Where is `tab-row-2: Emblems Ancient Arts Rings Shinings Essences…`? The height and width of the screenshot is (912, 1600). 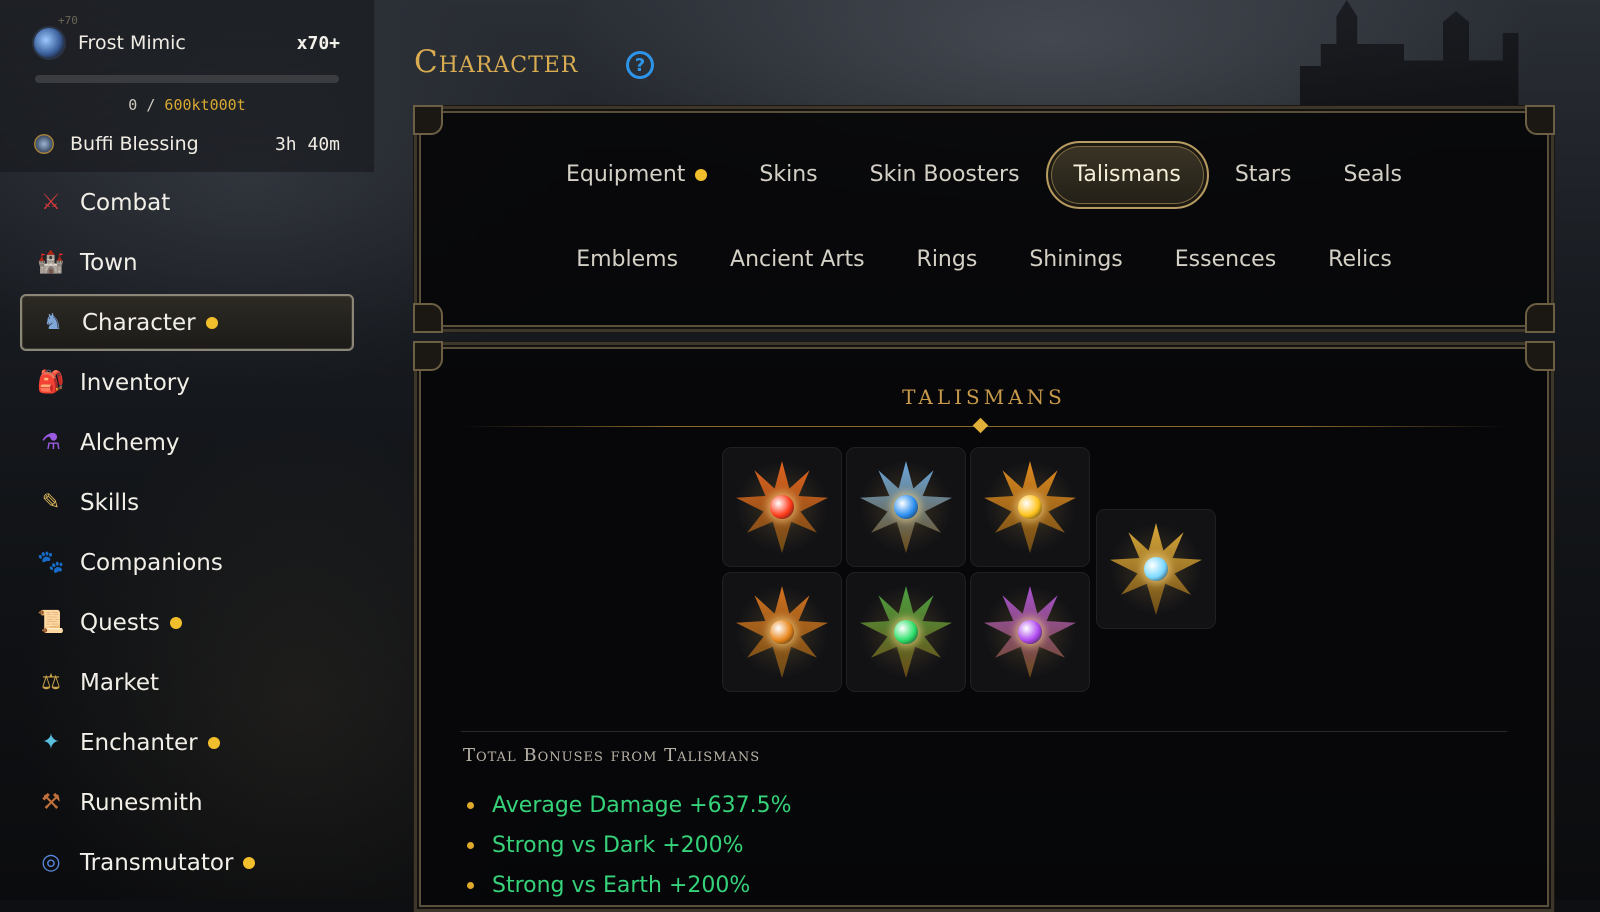 tab-row-2: Emblems Ancient Arts Rings Shinings Essences… is located at coordinates (984, 260).